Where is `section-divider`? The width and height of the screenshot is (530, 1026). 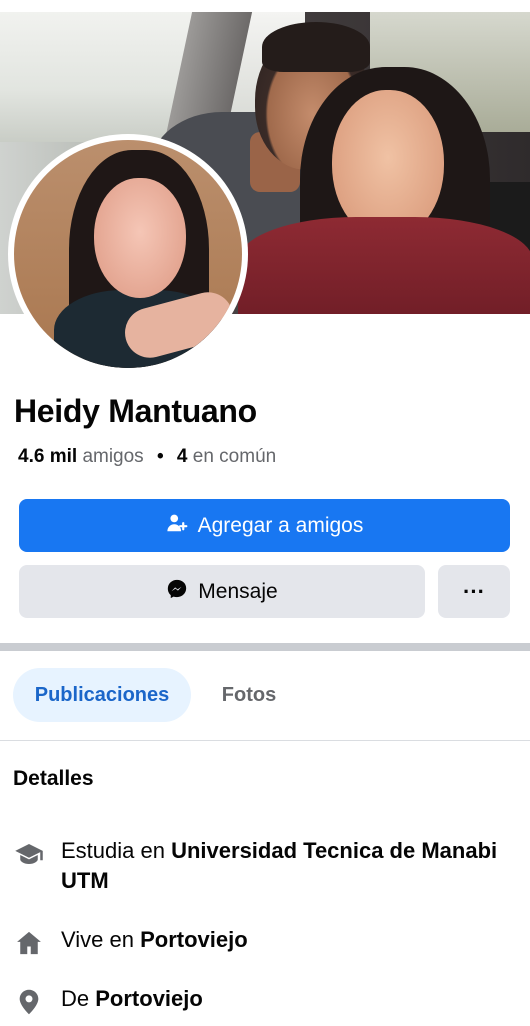 section-divider is located at coordinates (265, 647).